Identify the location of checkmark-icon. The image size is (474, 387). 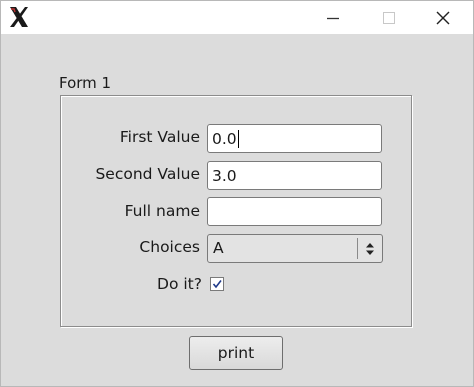
(217, 284).